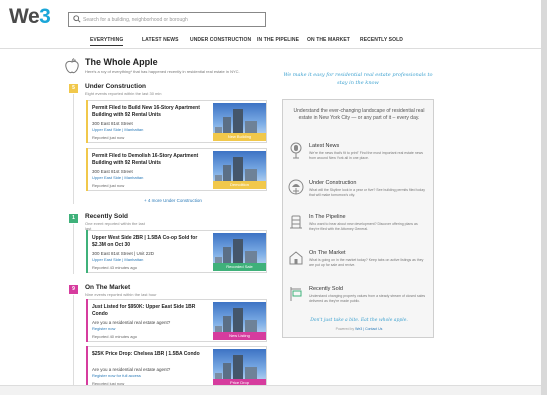 This screenshot has width=547, height=395. Describe the element at coordinates (296, 258) in the screenshot. I see `house-for-sale-icon` at that location.